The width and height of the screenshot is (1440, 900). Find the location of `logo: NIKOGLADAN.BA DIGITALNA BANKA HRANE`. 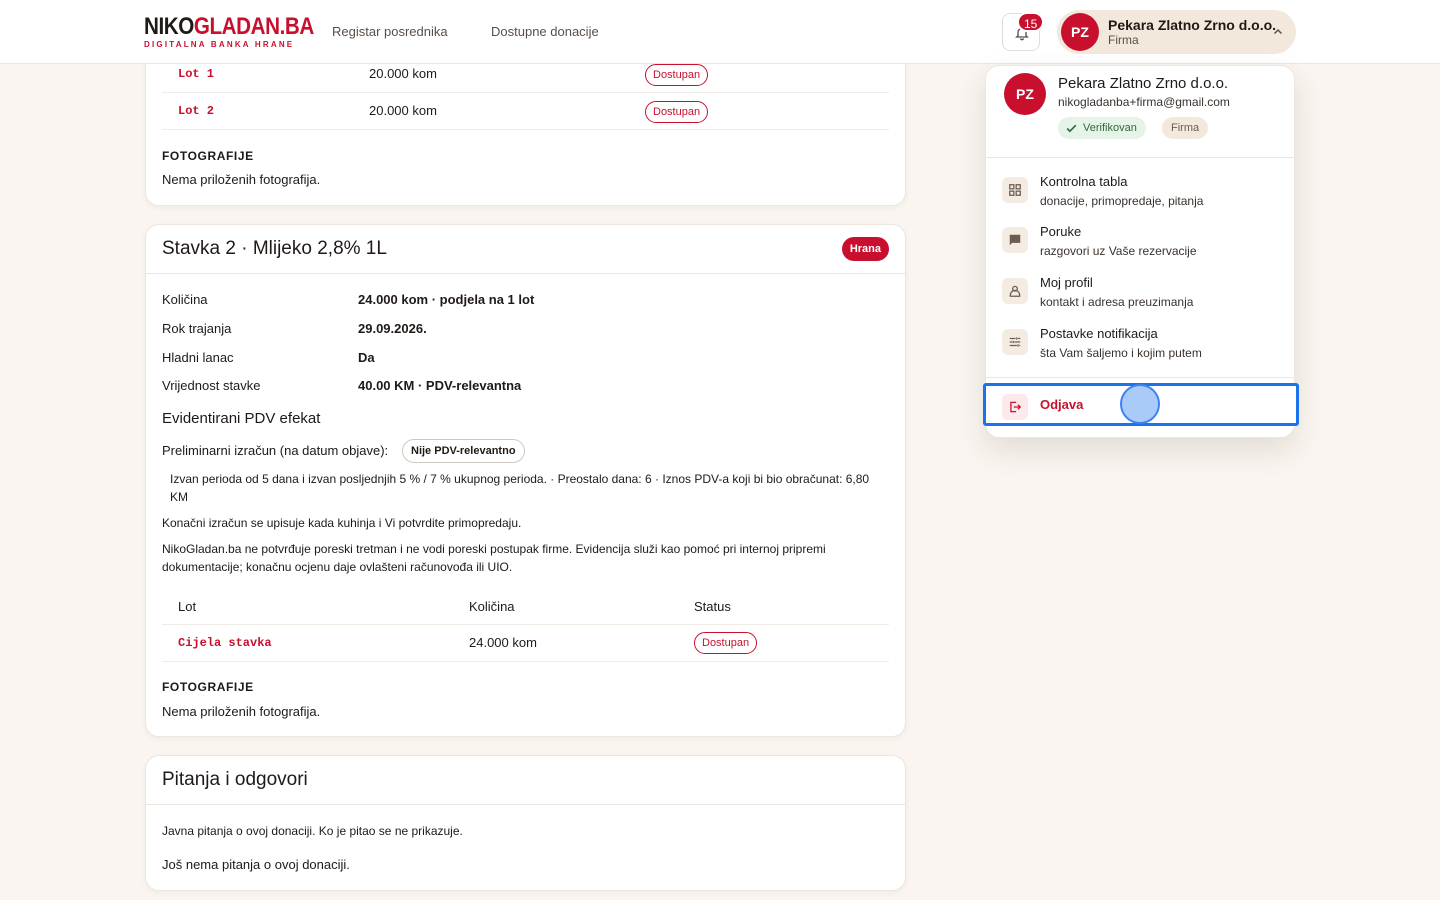

logo: NIKOGLADAN.BA DIGITALNA BANKA HRANE is located at coordinates (243, 31).